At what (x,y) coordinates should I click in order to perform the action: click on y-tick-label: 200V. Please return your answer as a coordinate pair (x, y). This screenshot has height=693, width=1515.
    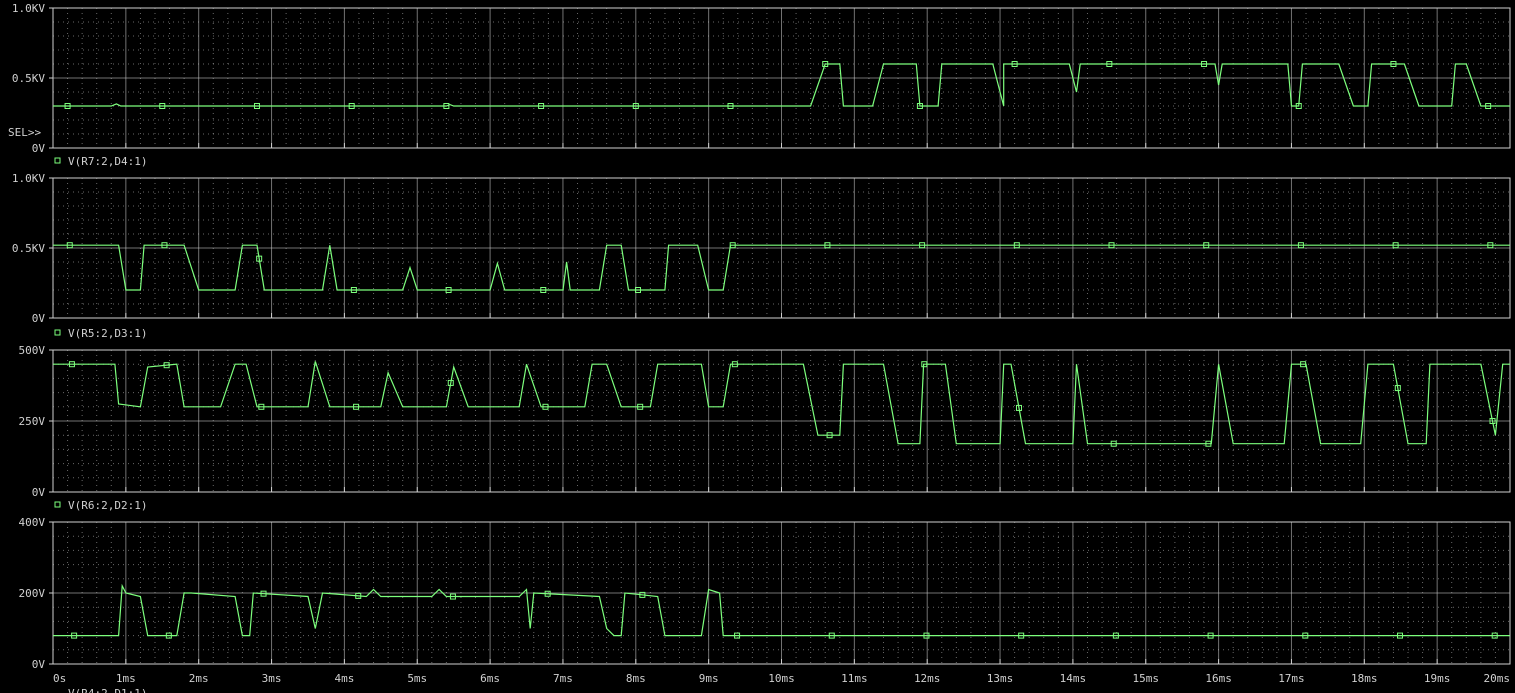
    Looking at the image, I should click on (32, 593).